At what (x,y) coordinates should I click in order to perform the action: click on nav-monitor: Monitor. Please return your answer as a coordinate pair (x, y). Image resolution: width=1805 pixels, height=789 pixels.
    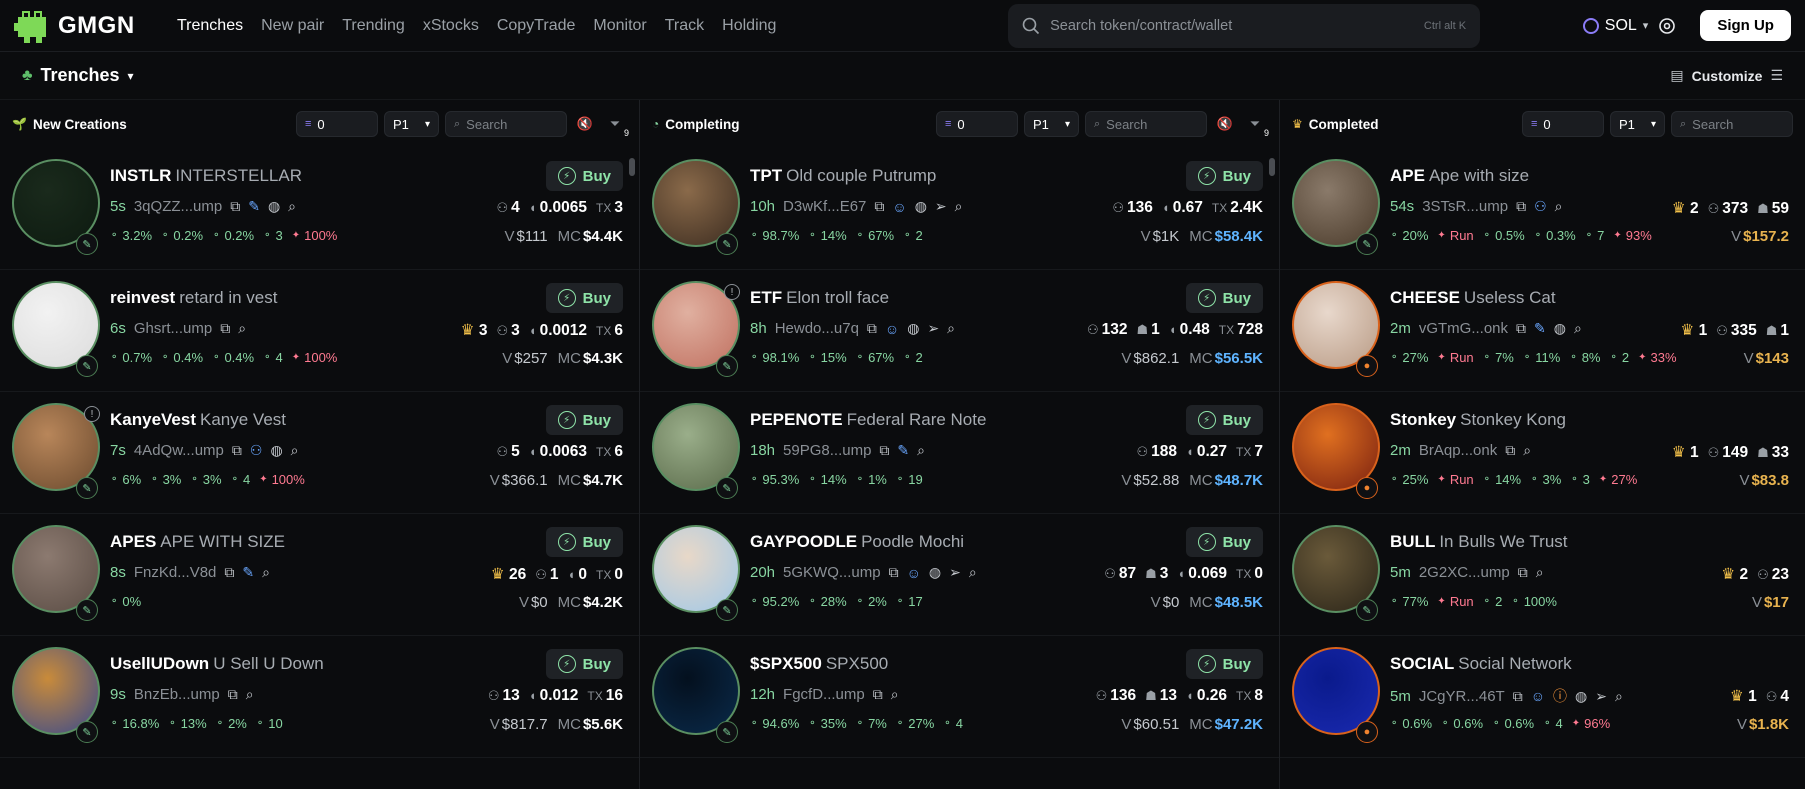
    Looking at the image, I should click on (619, 26).